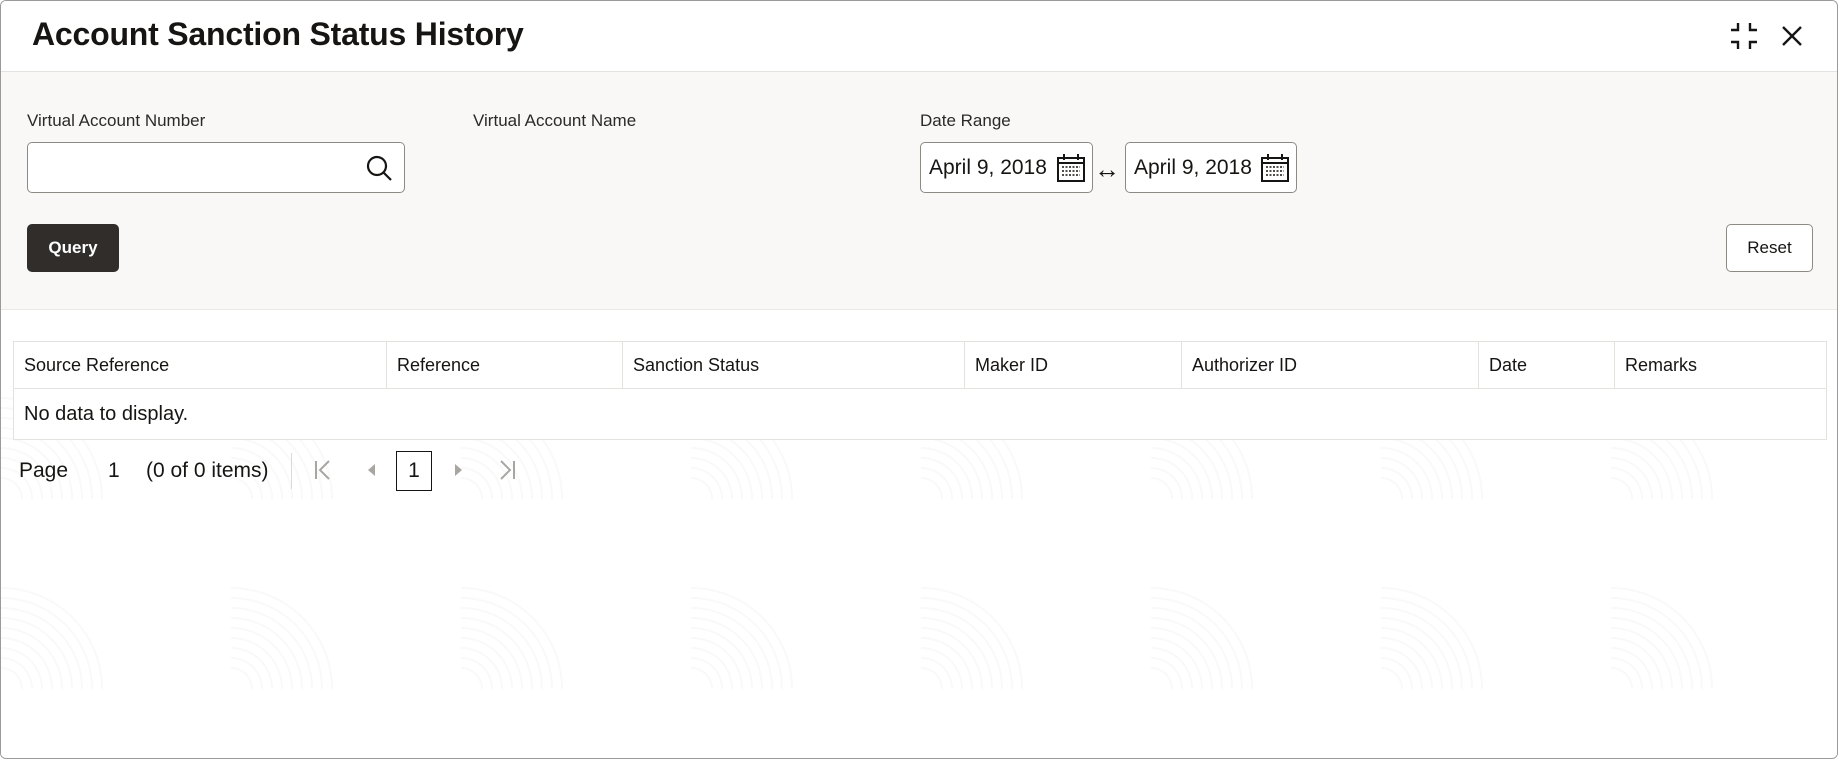 The image size is (1838, 759). I want to click on compress-icon, so click(1744, 36).